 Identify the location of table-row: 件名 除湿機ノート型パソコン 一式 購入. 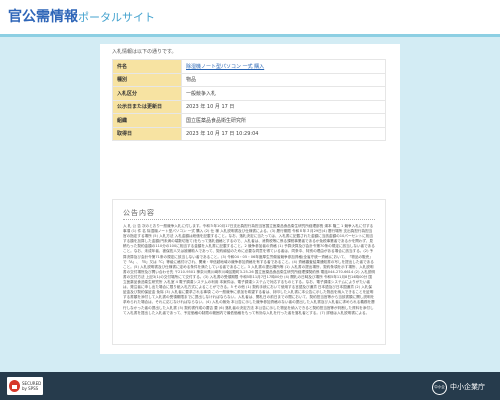
(249, 66).